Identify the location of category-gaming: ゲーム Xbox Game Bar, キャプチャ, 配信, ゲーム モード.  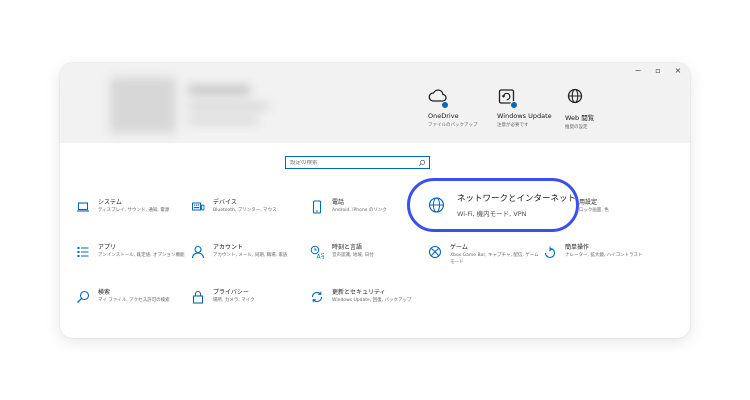
(484, 255).